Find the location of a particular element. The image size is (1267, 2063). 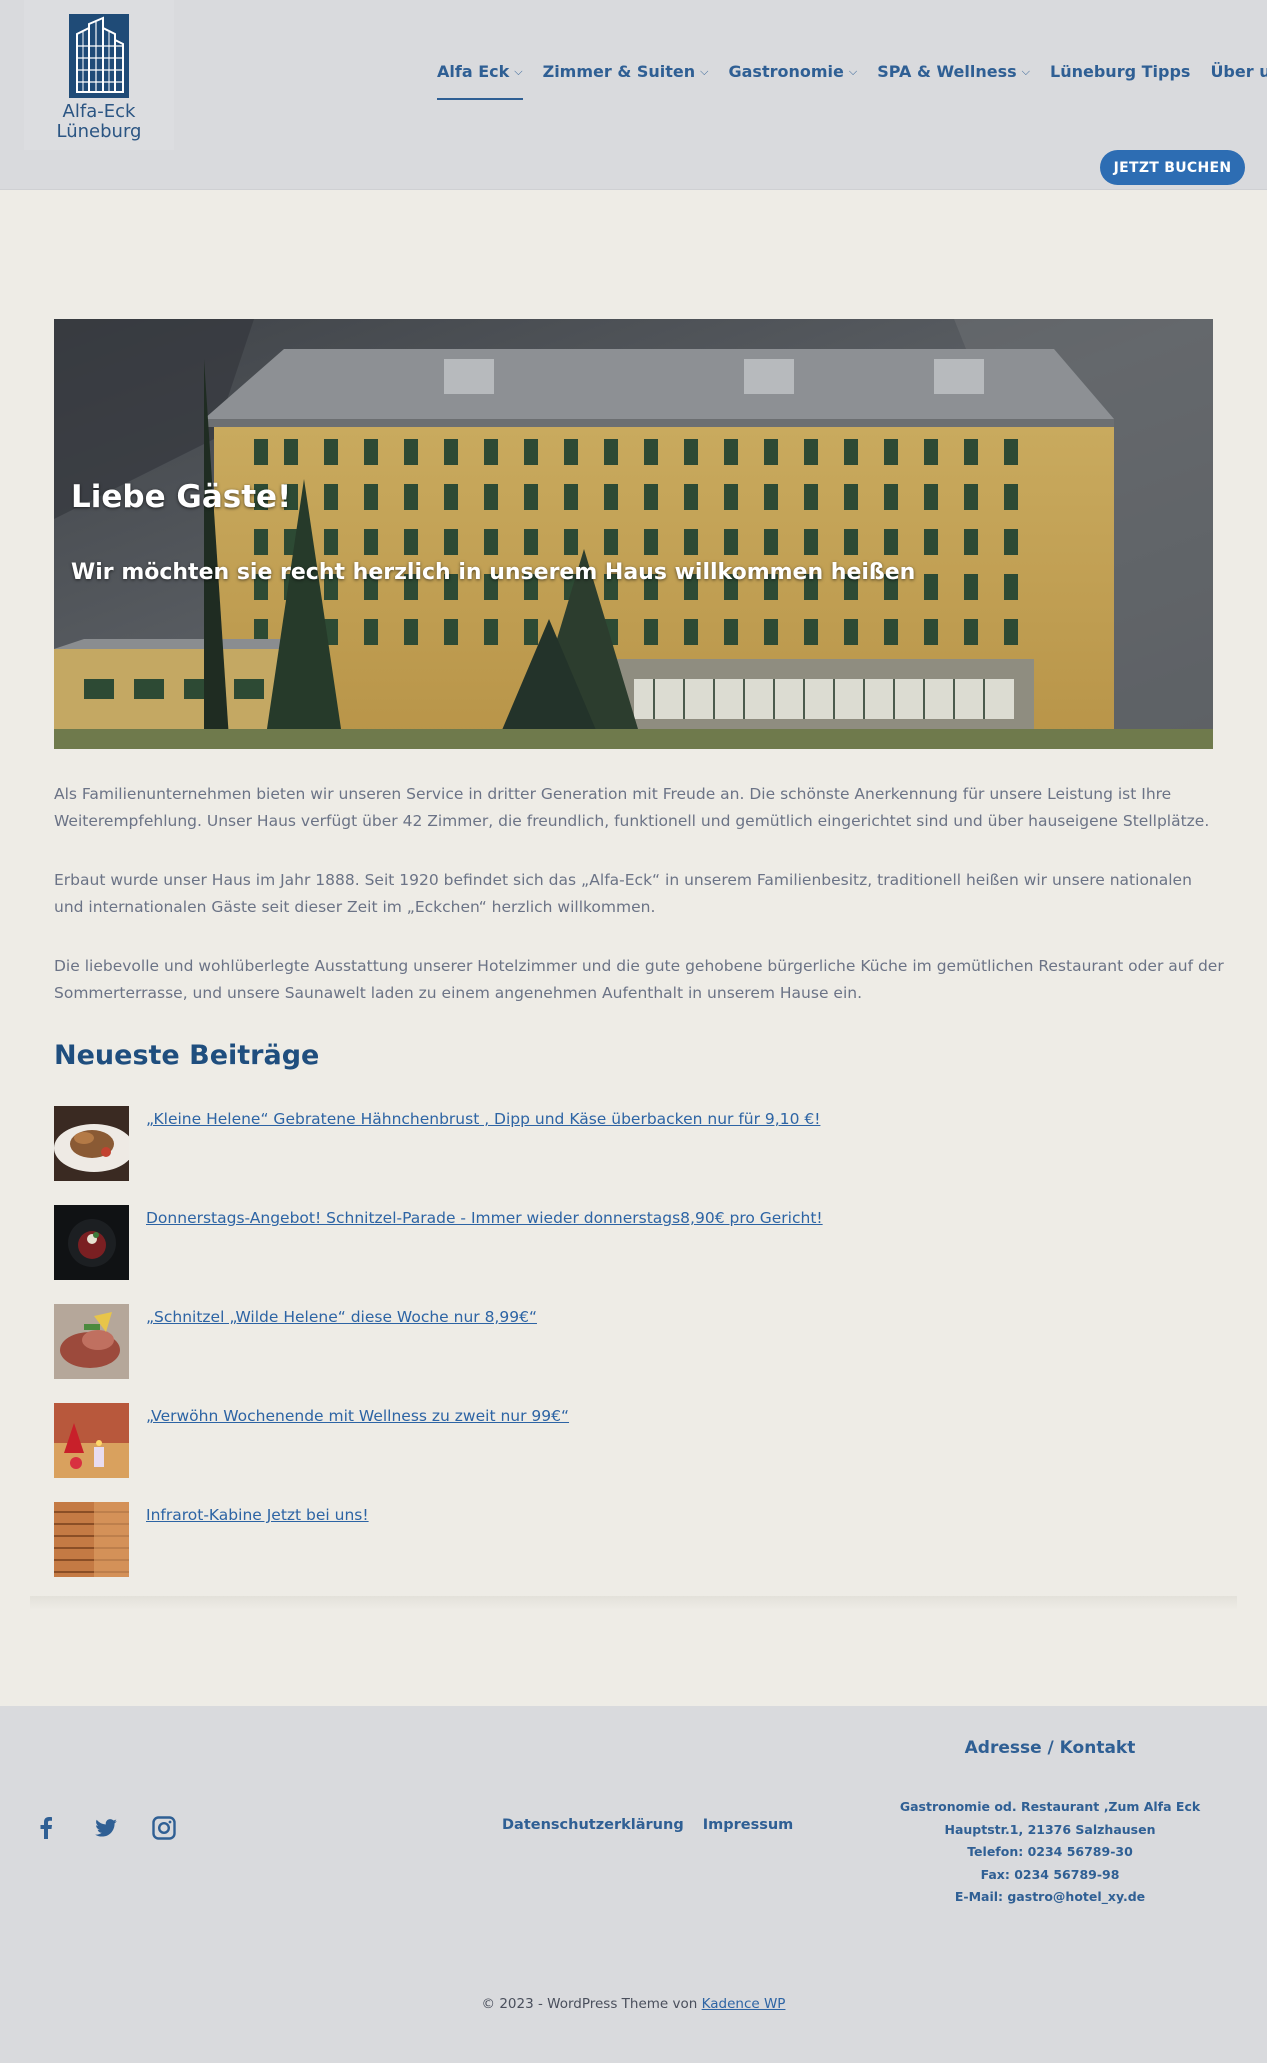

contact-title: Adresse / Kontakt is located at coordinates (1050, 1748).